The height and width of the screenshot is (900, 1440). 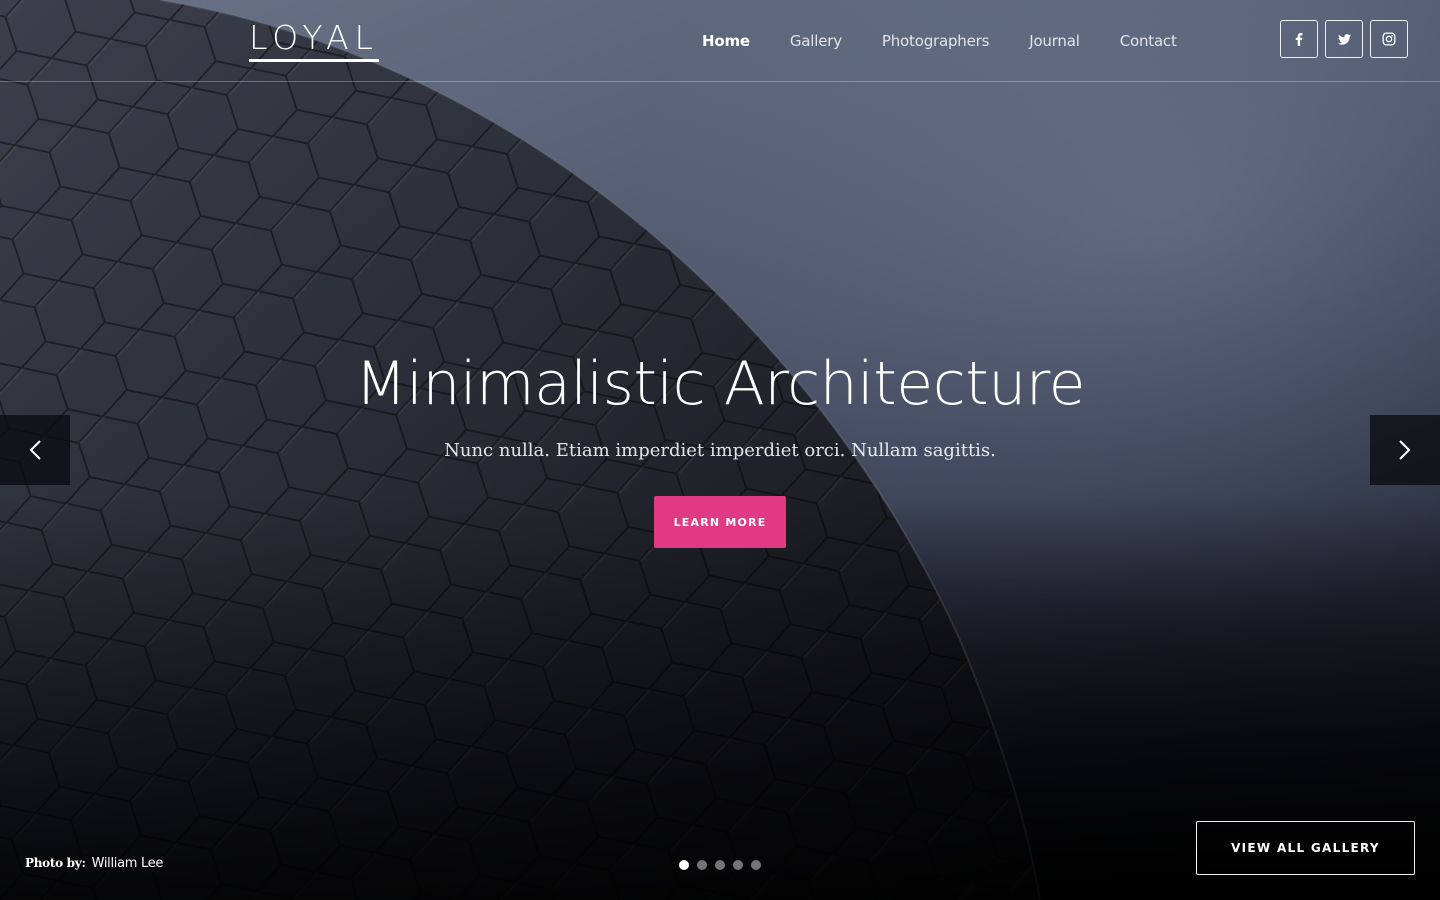 What do you see at coordinates (1305, 848) in the screenshot?
I see `view-all-gallery-button: VIEW ALL GALLERY` at bounding box center [1305, 848].